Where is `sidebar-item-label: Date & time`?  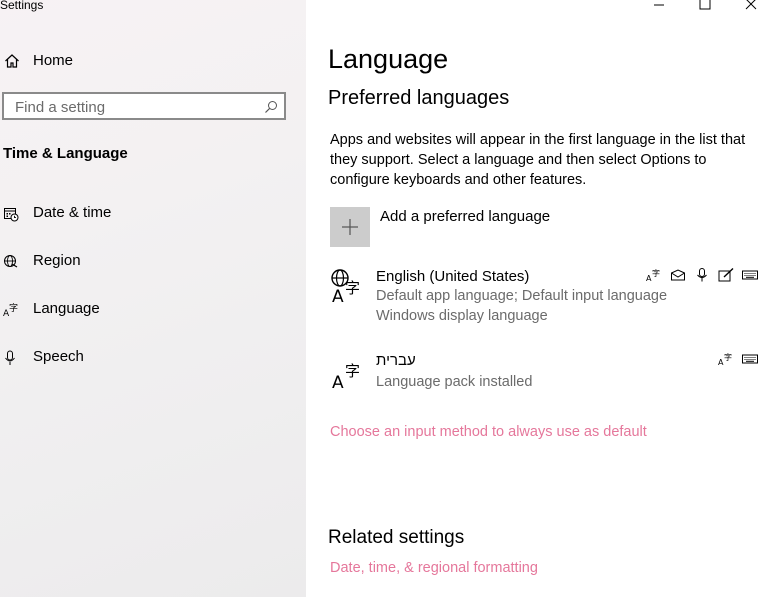
sidebar-item-label: Date & time is located at coordinates (72, 212).